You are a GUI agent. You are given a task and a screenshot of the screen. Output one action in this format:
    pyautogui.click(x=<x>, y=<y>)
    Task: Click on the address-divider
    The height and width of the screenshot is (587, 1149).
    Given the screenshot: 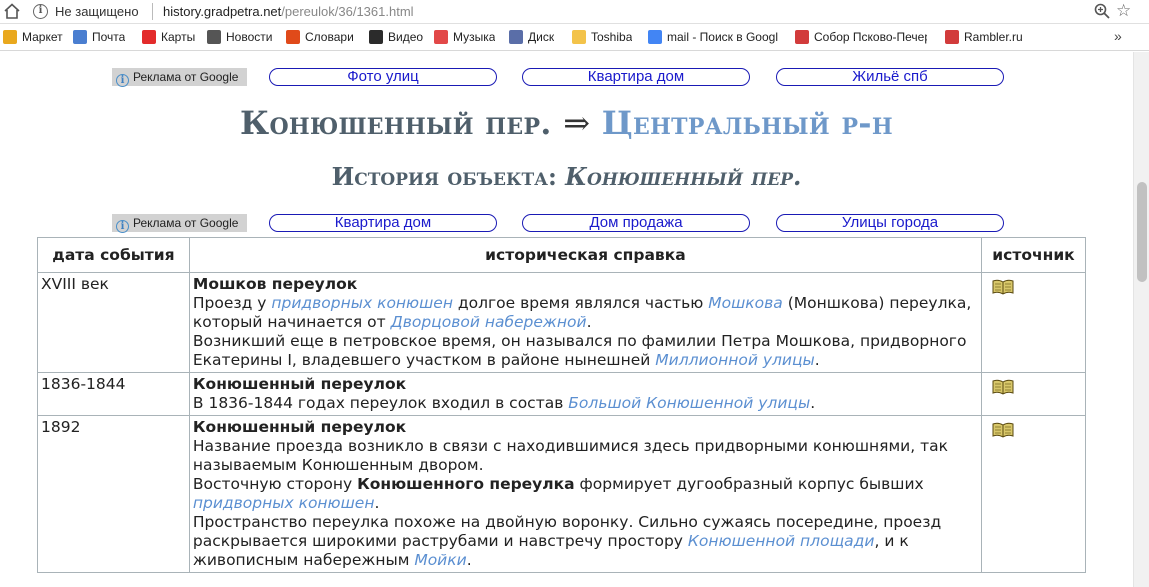 What is the action you would take?
    pyautogui.click(x=152, y=11)
    